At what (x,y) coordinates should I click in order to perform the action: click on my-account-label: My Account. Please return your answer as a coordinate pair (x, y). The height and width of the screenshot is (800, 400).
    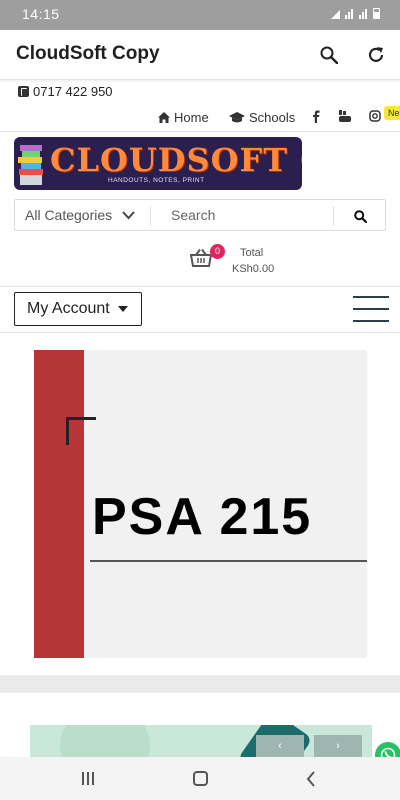
    Looking at the image, I should click on (68, 308).